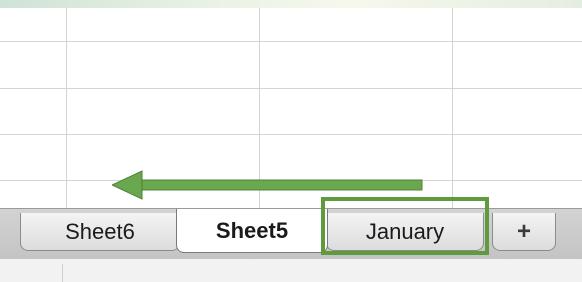  I want to click on status-strip-divider, so click(62, 273).